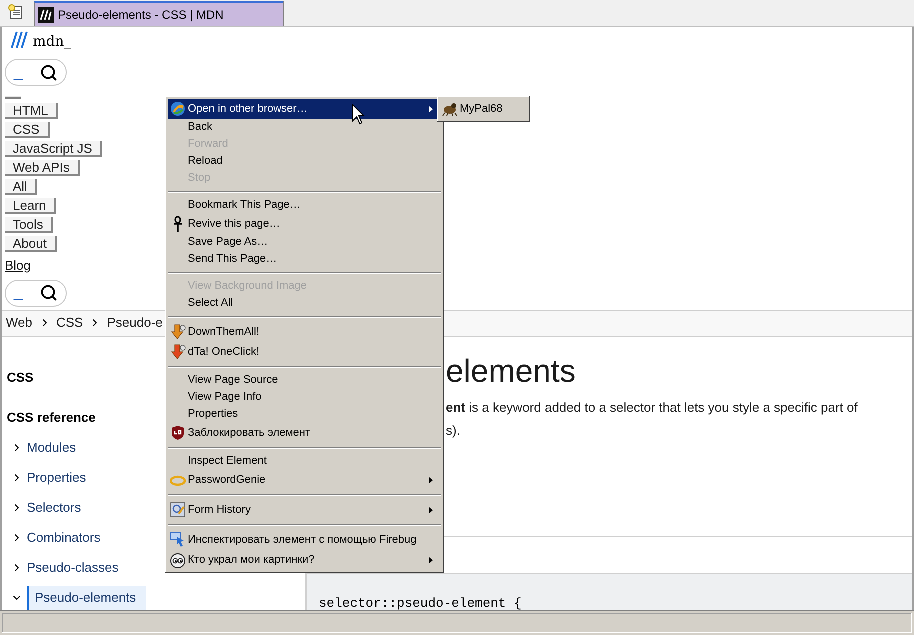 This screenshot has height=635, width=914. I want to click on menu-item: Properties, so click(304, 414).